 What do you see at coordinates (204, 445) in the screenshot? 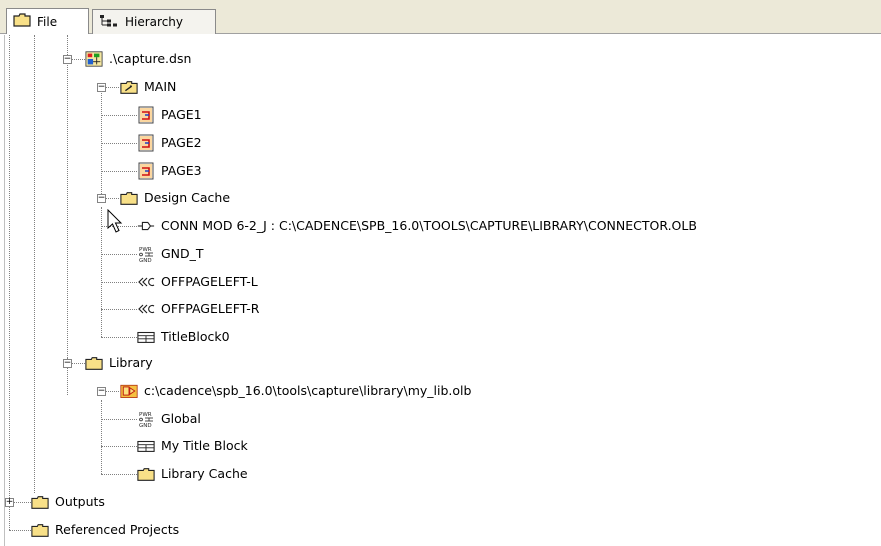
I see `tree-node-label: My Title Block` at bounding box center [204, 445].